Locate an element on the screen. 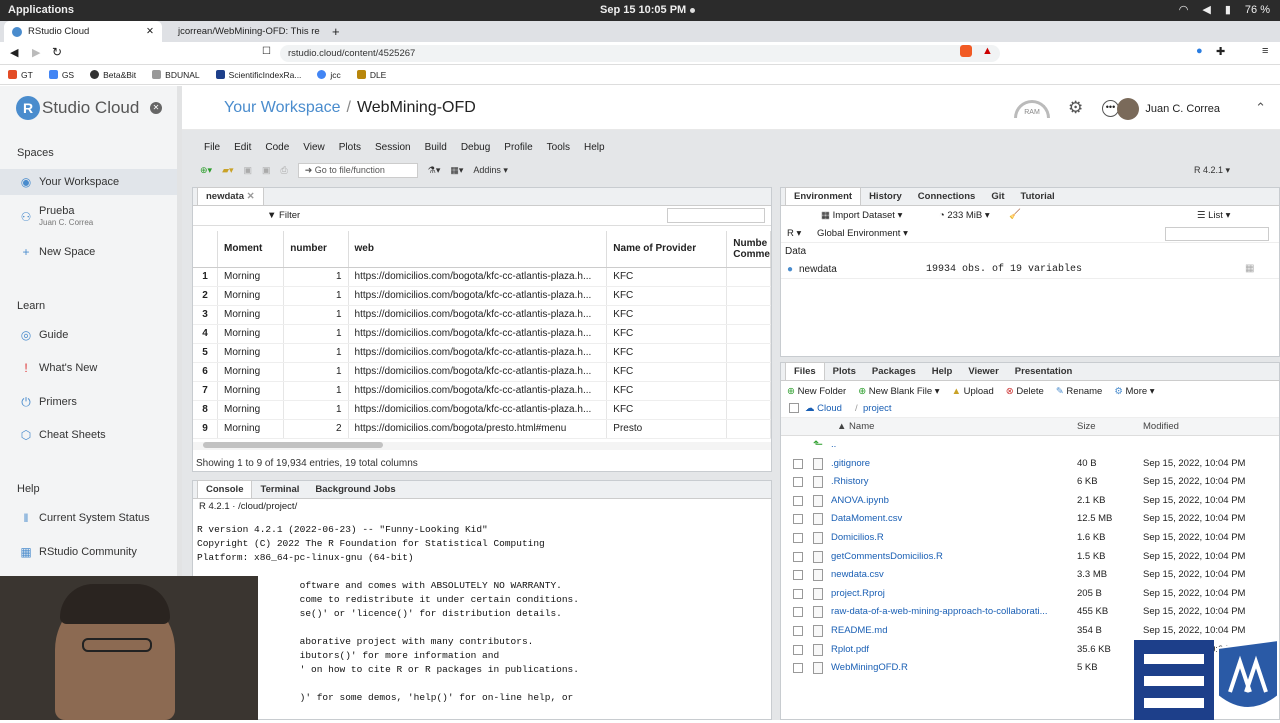 The height and width of the screenshot is (723, 1280). delete-button: ⊗ Delete is located at coordinates (1025, 391).